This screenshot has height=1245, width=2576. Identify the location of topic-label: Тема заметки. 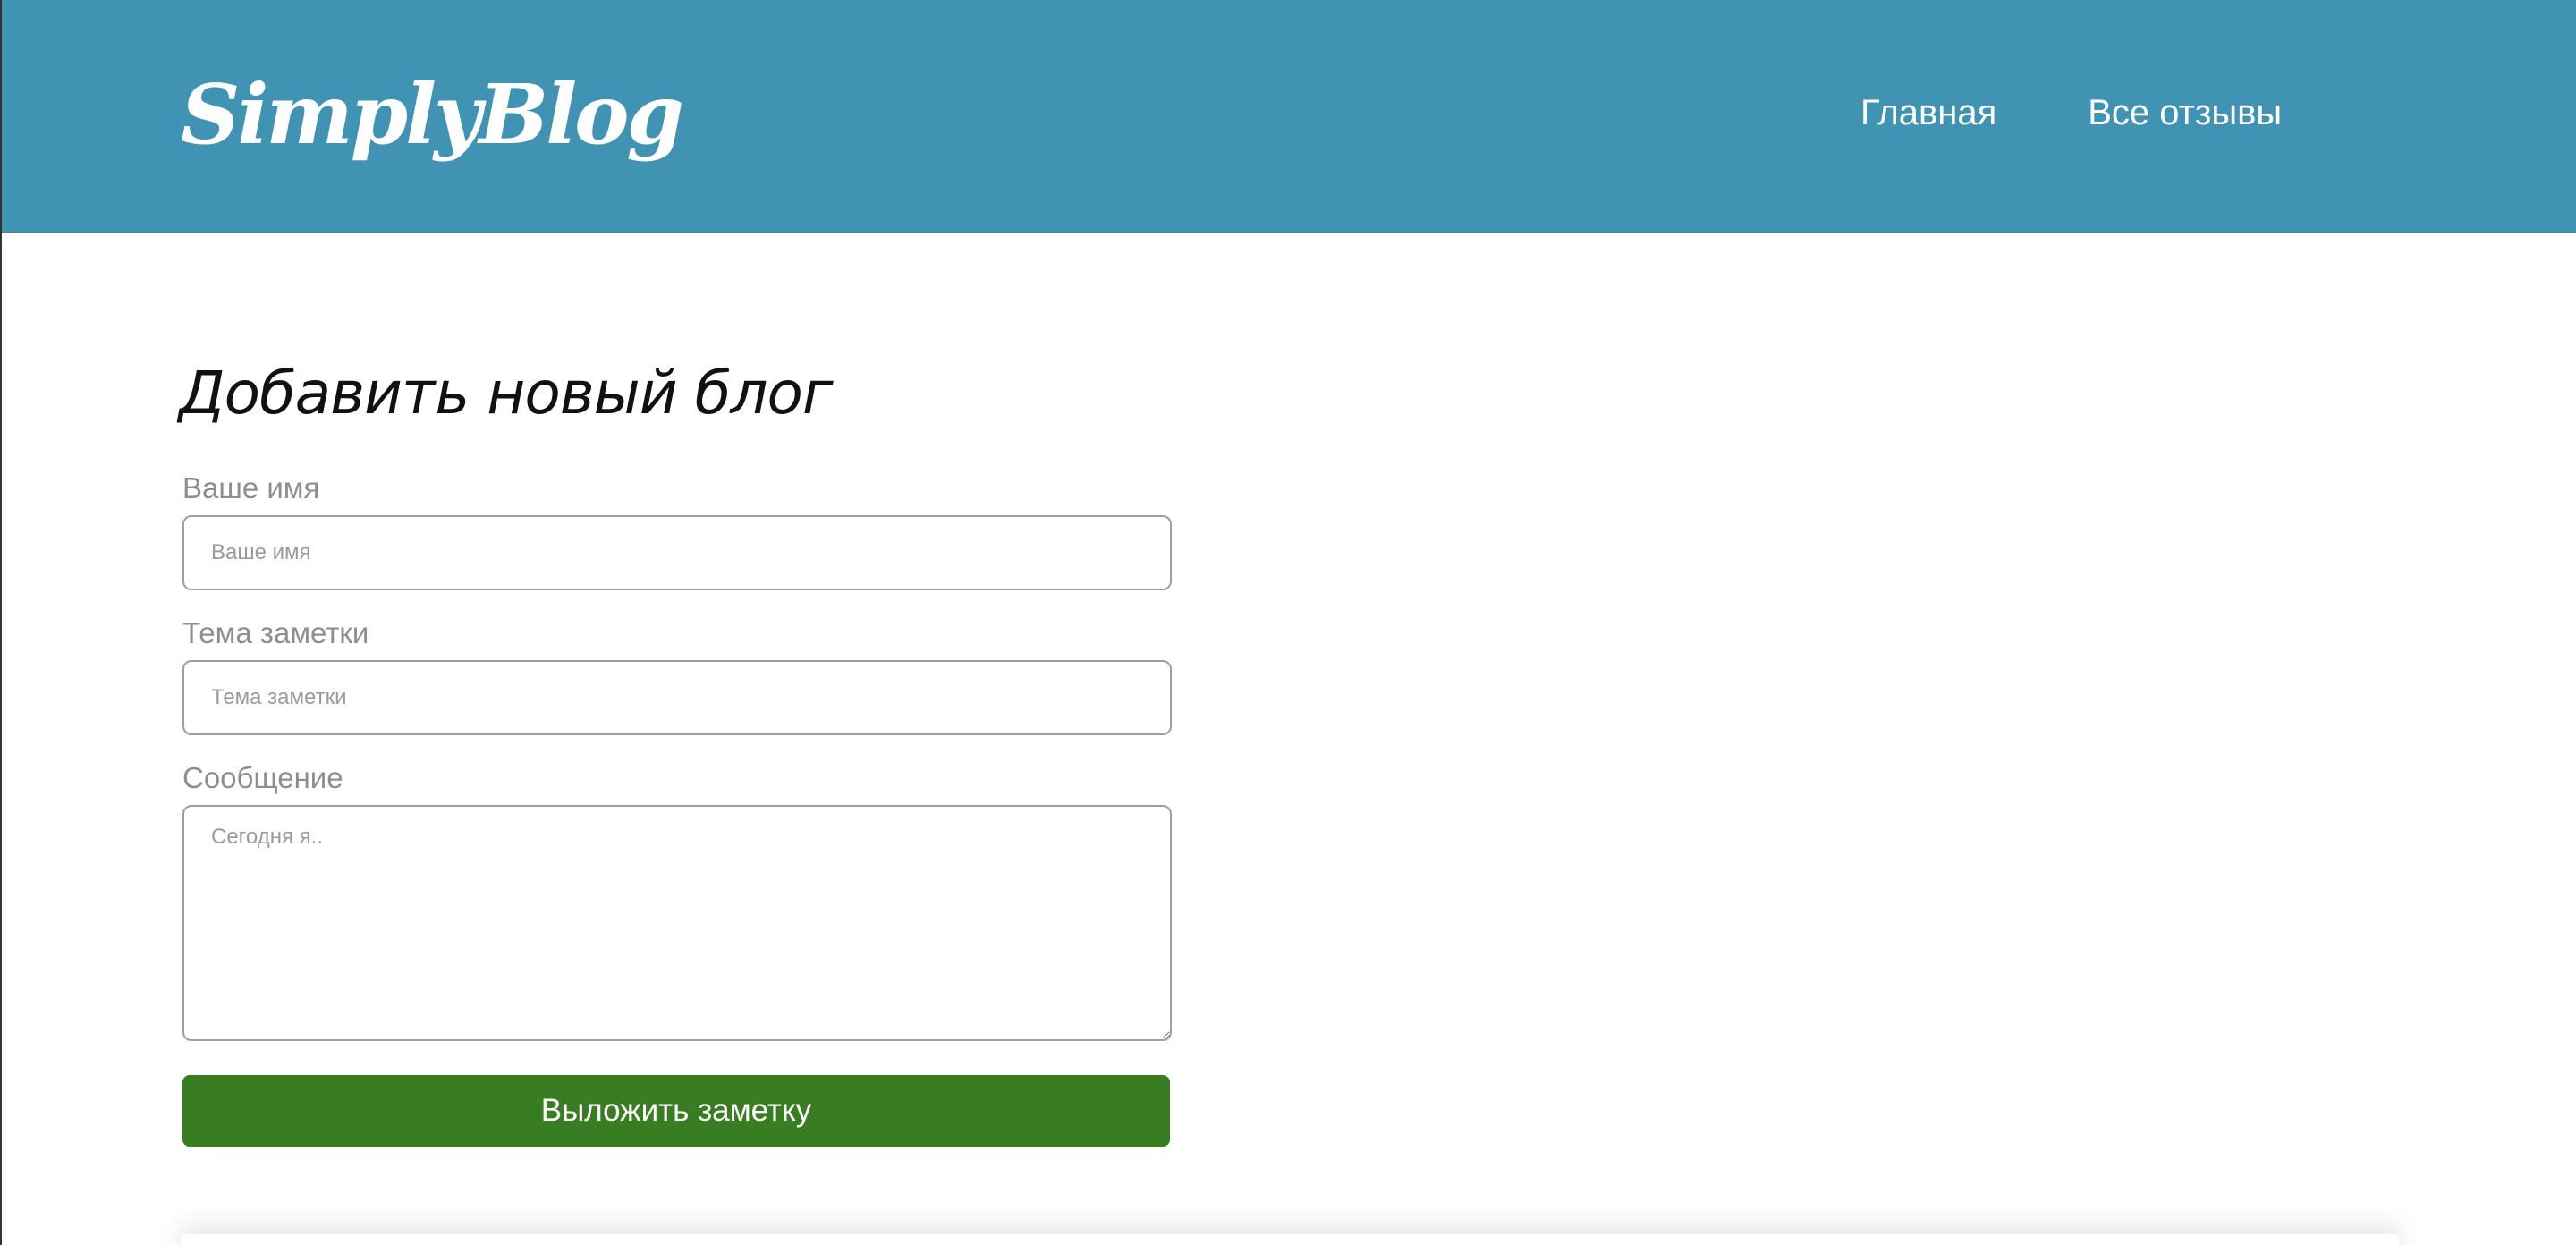
(275, 632).